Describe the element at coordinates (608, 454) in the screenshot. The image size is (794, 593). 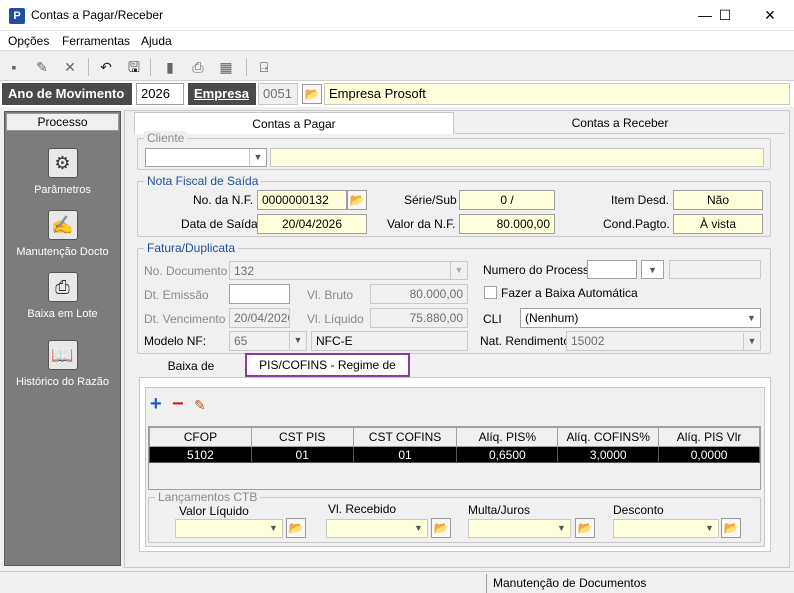
I see `grid-cell: 3,0000` at that location.